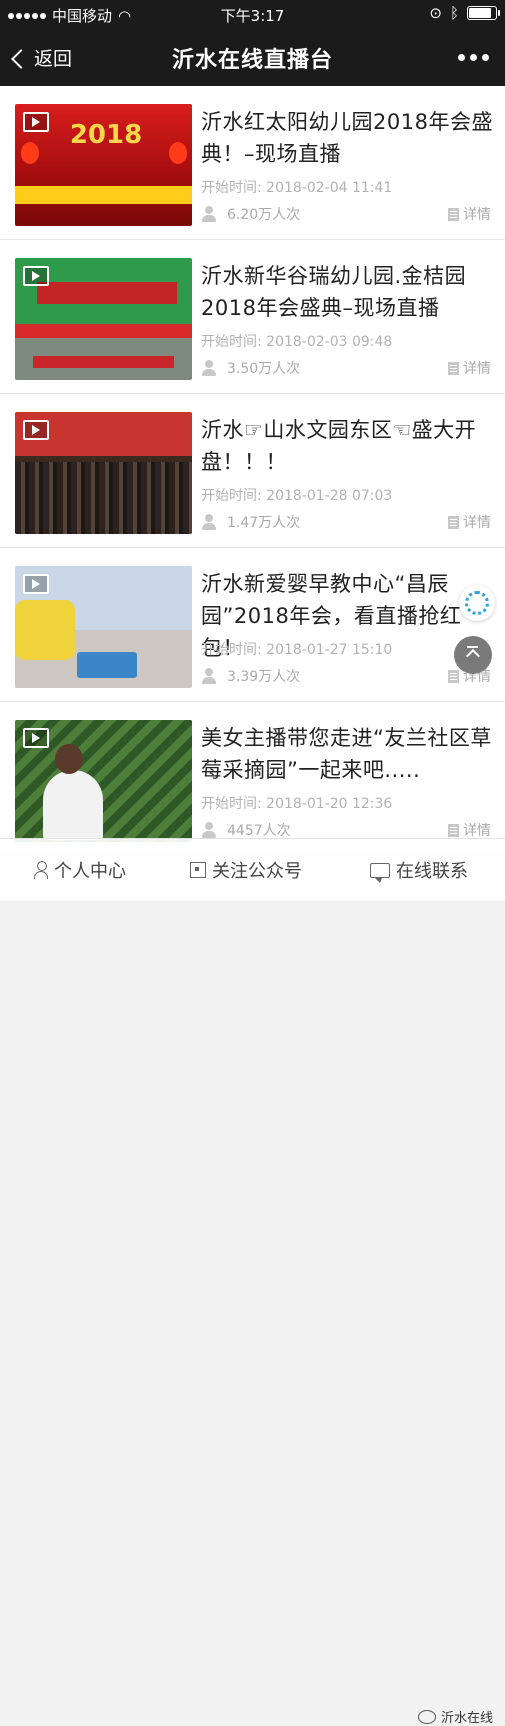 This screenshot has width=505, height=1726. What do you see at coordinates (380, 872) in the screenshot?
I see `chat-icon` at bounding box center [380, 872].